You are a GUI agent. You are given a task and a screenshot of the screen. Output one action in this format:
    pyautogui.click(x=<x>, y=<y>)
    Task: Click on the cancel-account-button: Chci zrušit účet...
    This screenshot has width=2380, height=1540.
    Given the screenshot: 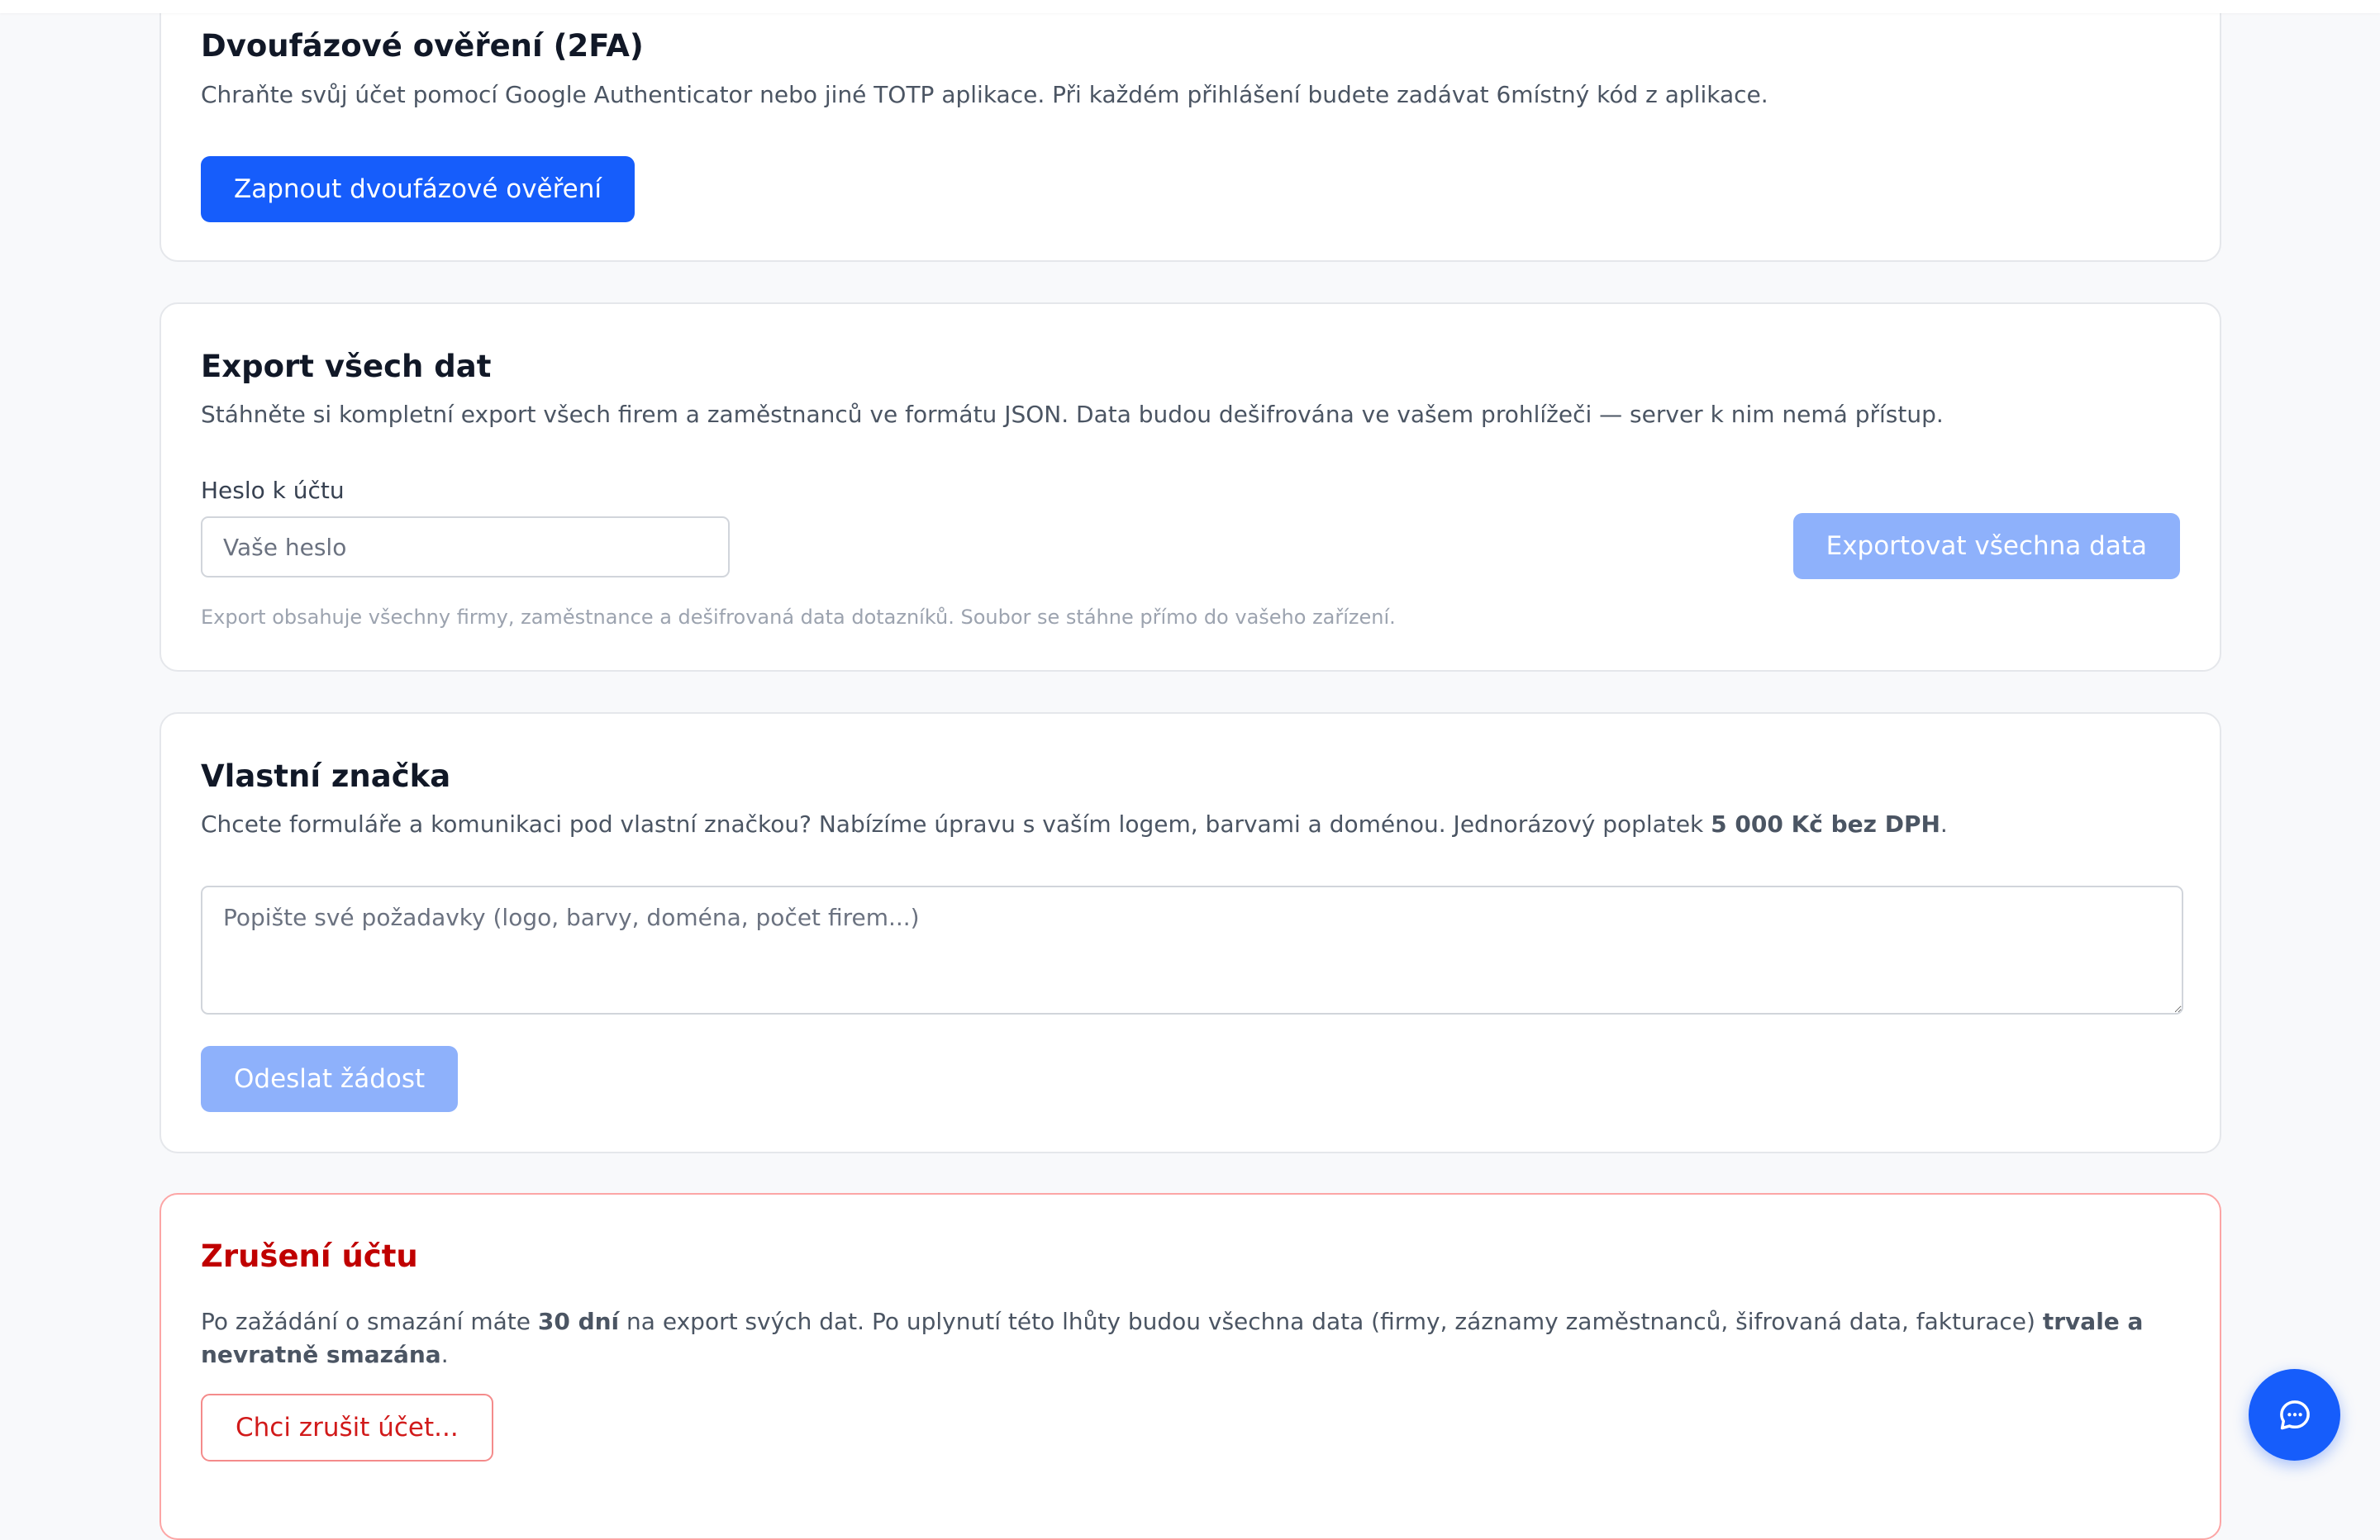 What is the action you would take?
    pyautogui.click(x=347, y=1428)
    